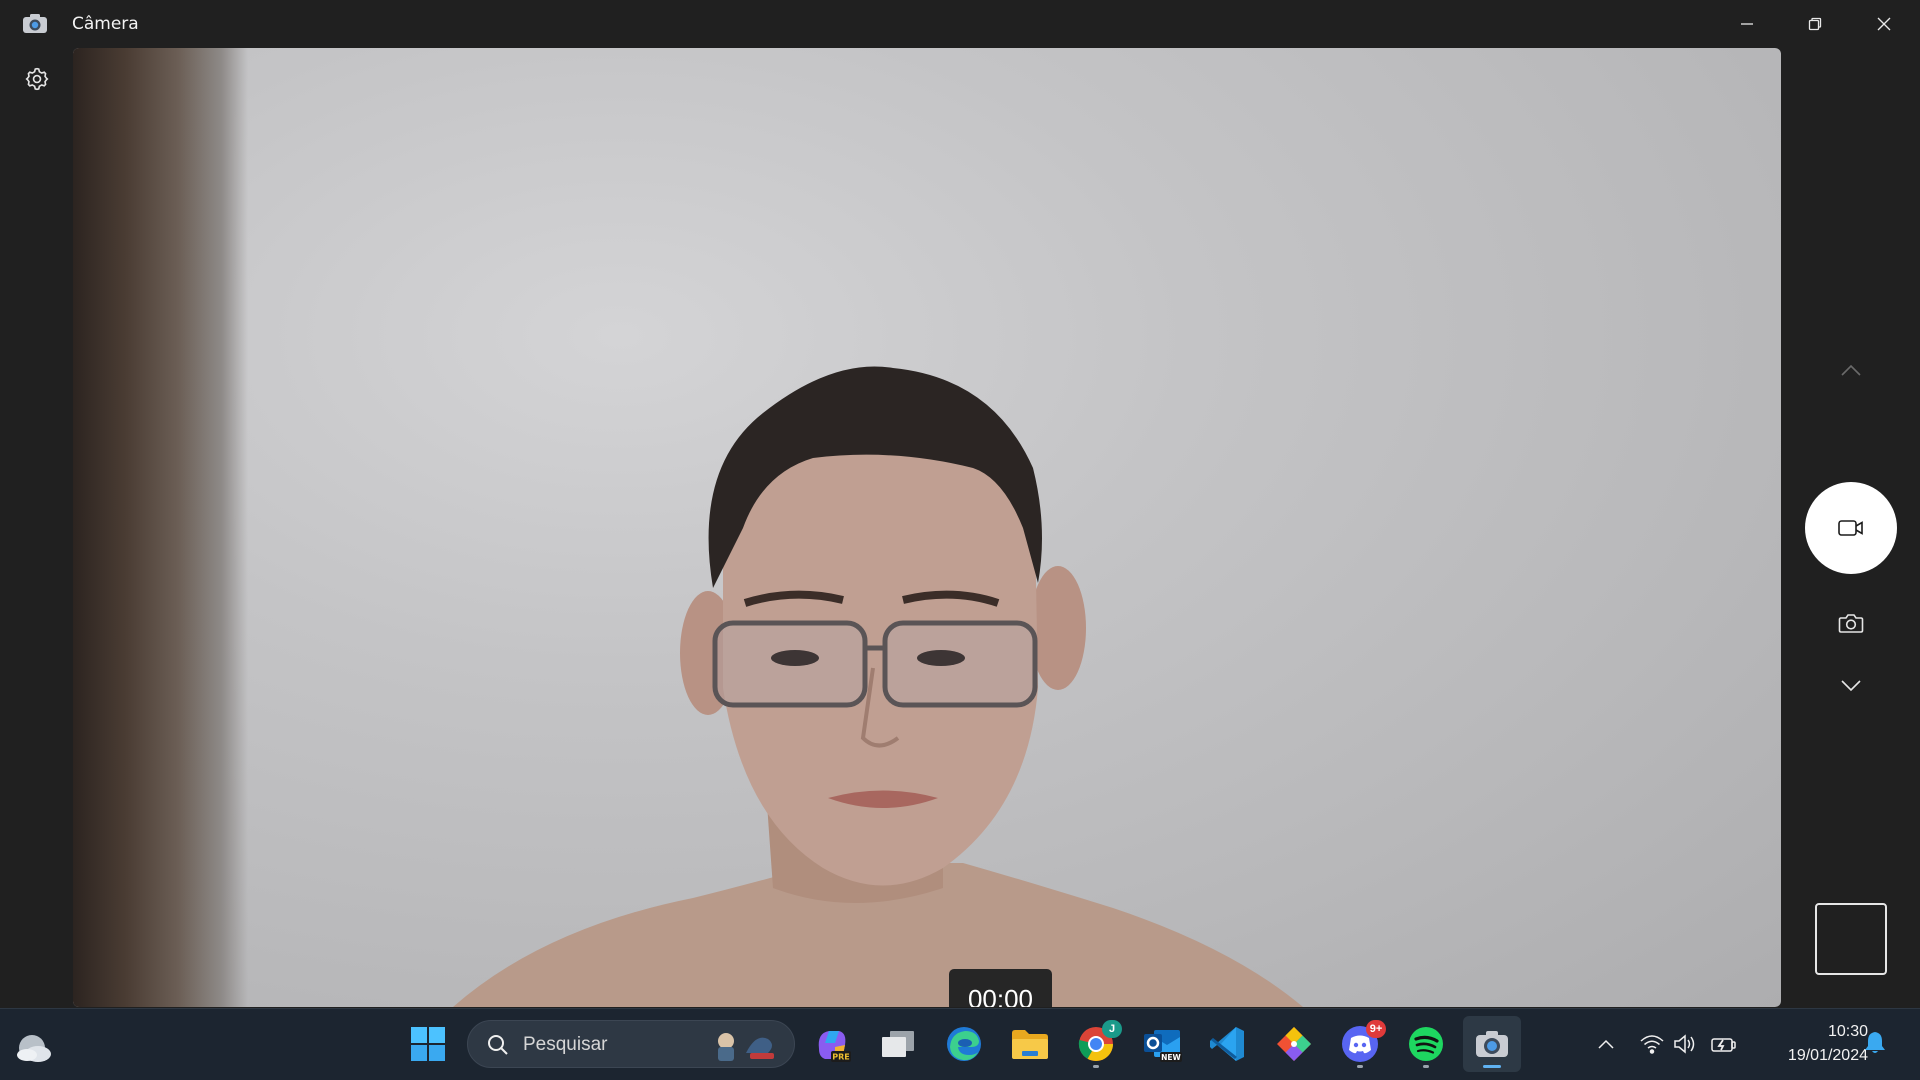 The width and height of the screenshot is (1920, 1080). What do you see at coordinates (1827, 1055) in the screenshot?
I see `clock-date: 19/01/2024` at bounding box center [1827, 1055].